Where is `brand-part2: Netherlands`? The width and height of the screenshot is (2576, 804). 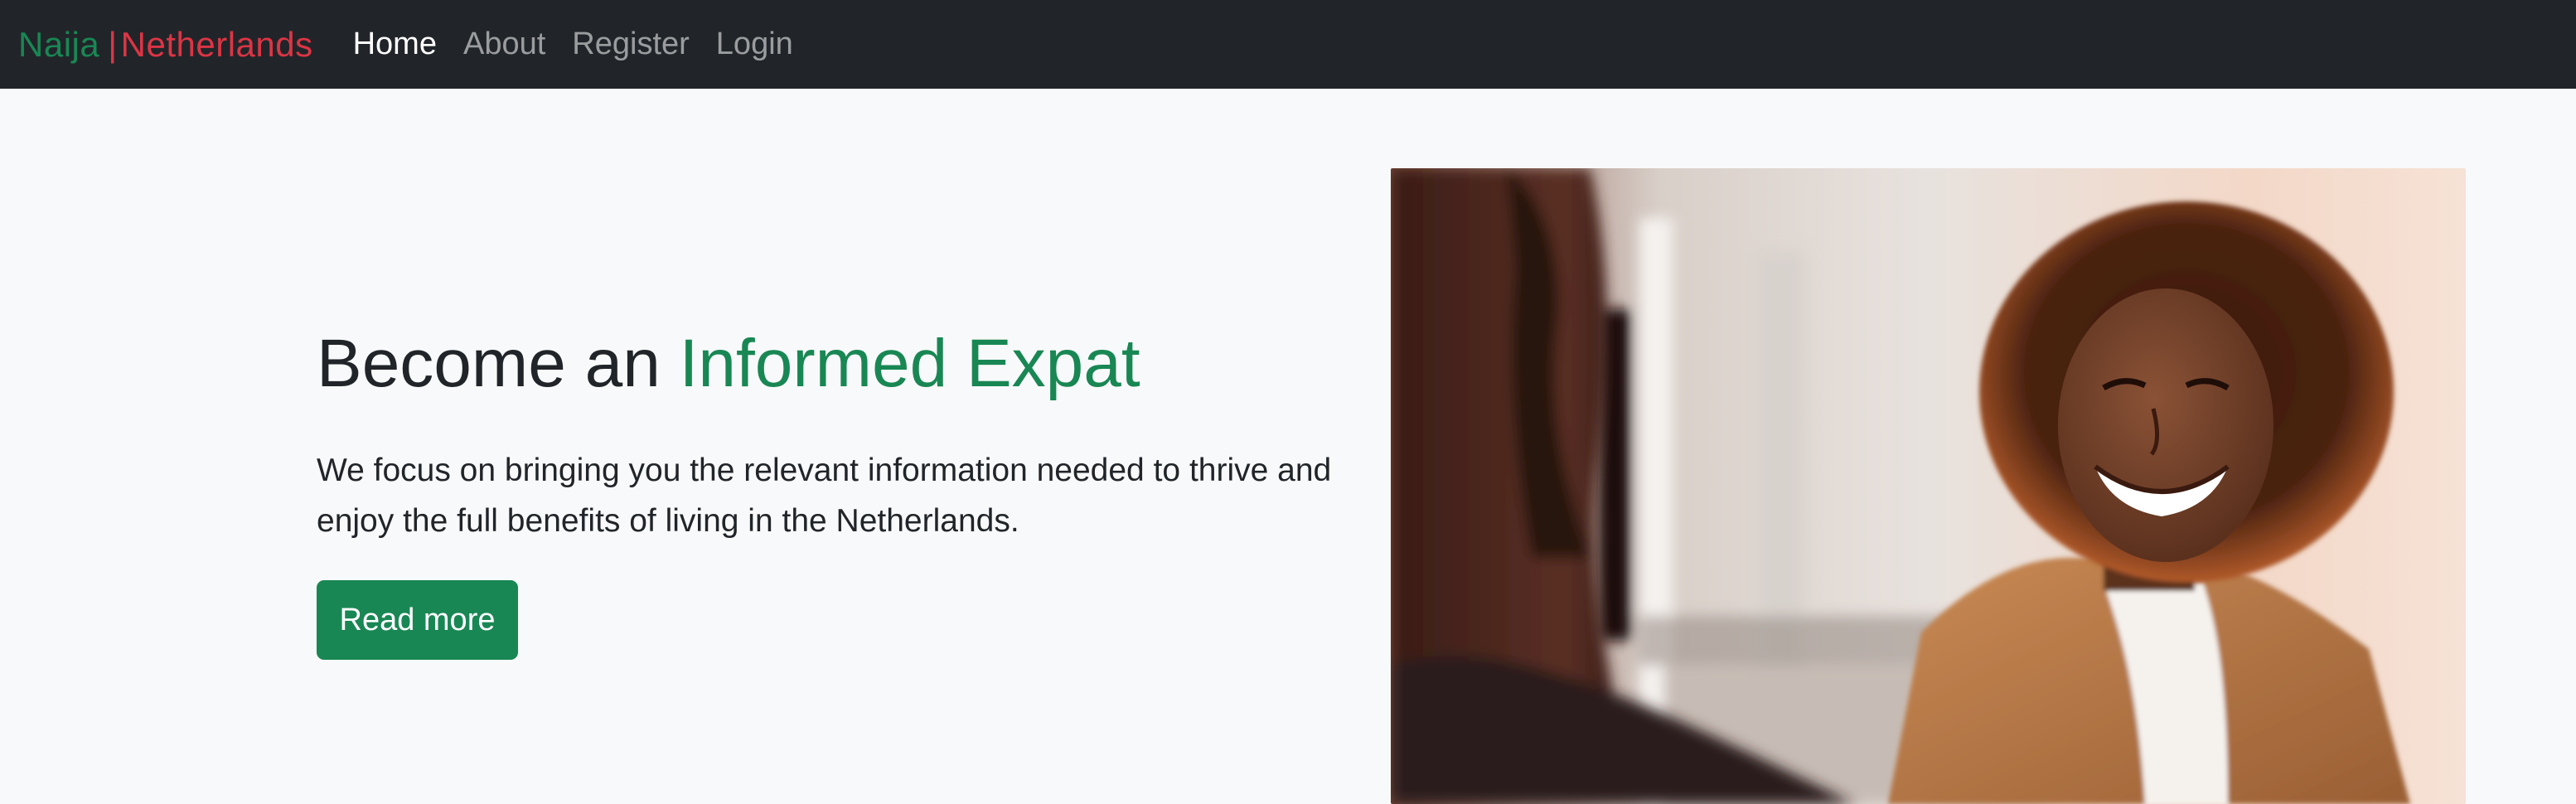 brand-part2: Netherlands is located at coordinates (216, 44).